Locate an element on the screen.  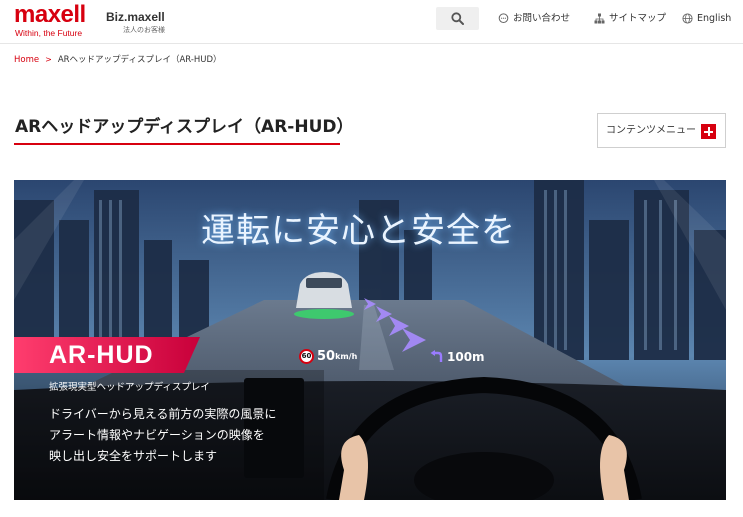
title-underline is located at coordinates (177, 144).